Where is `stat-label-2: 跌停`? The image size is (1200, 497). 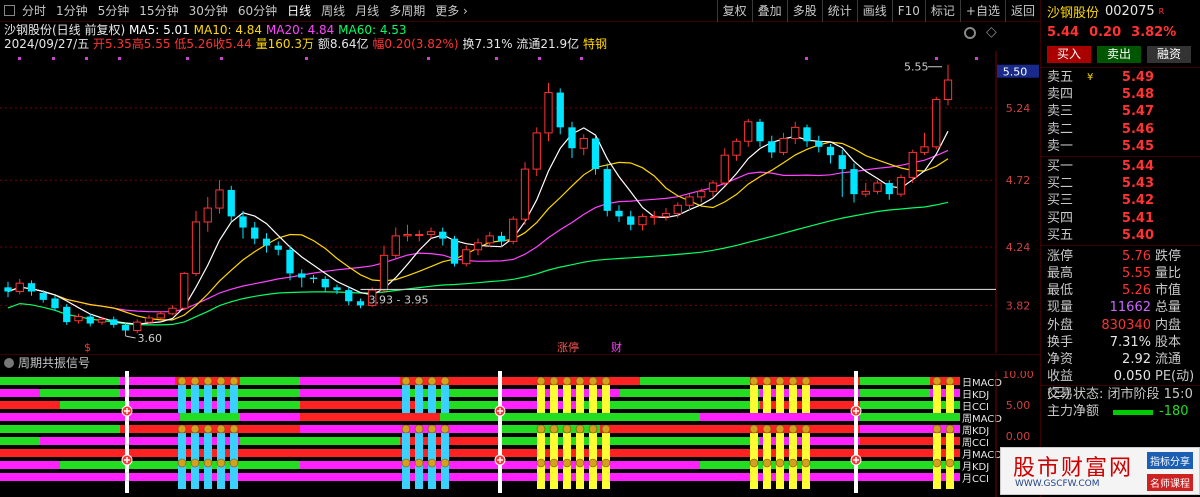 stat-label-2: 跌停 is located at coordinates (1168, 256).